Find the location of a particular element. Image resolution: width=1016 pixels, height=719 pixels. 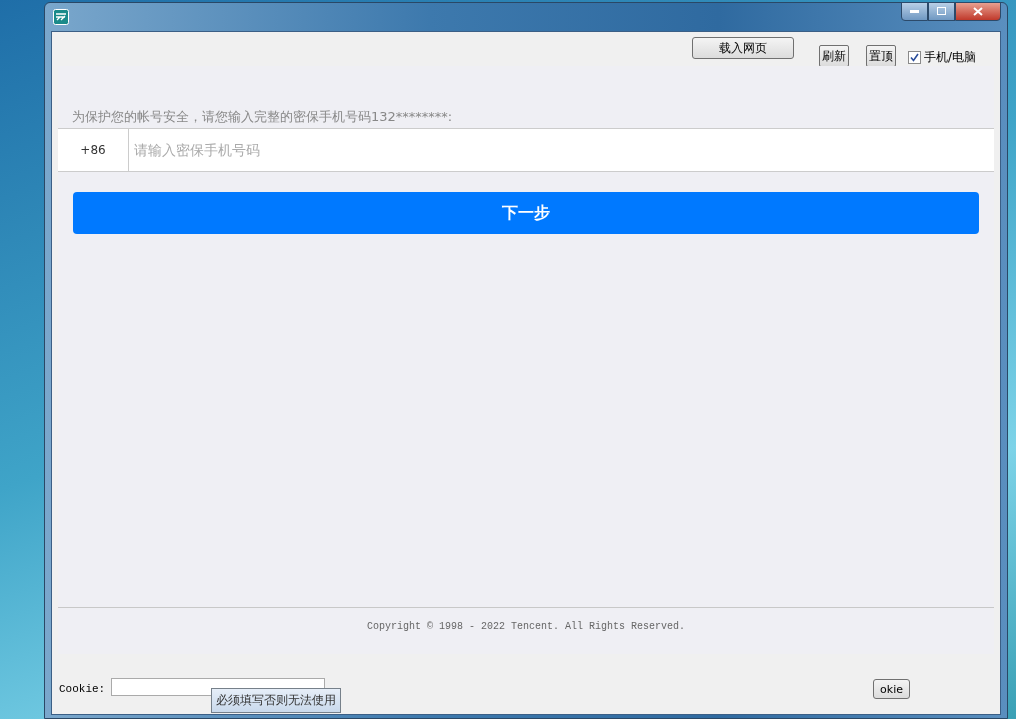

close-icon is located at coordinates (978, 11).